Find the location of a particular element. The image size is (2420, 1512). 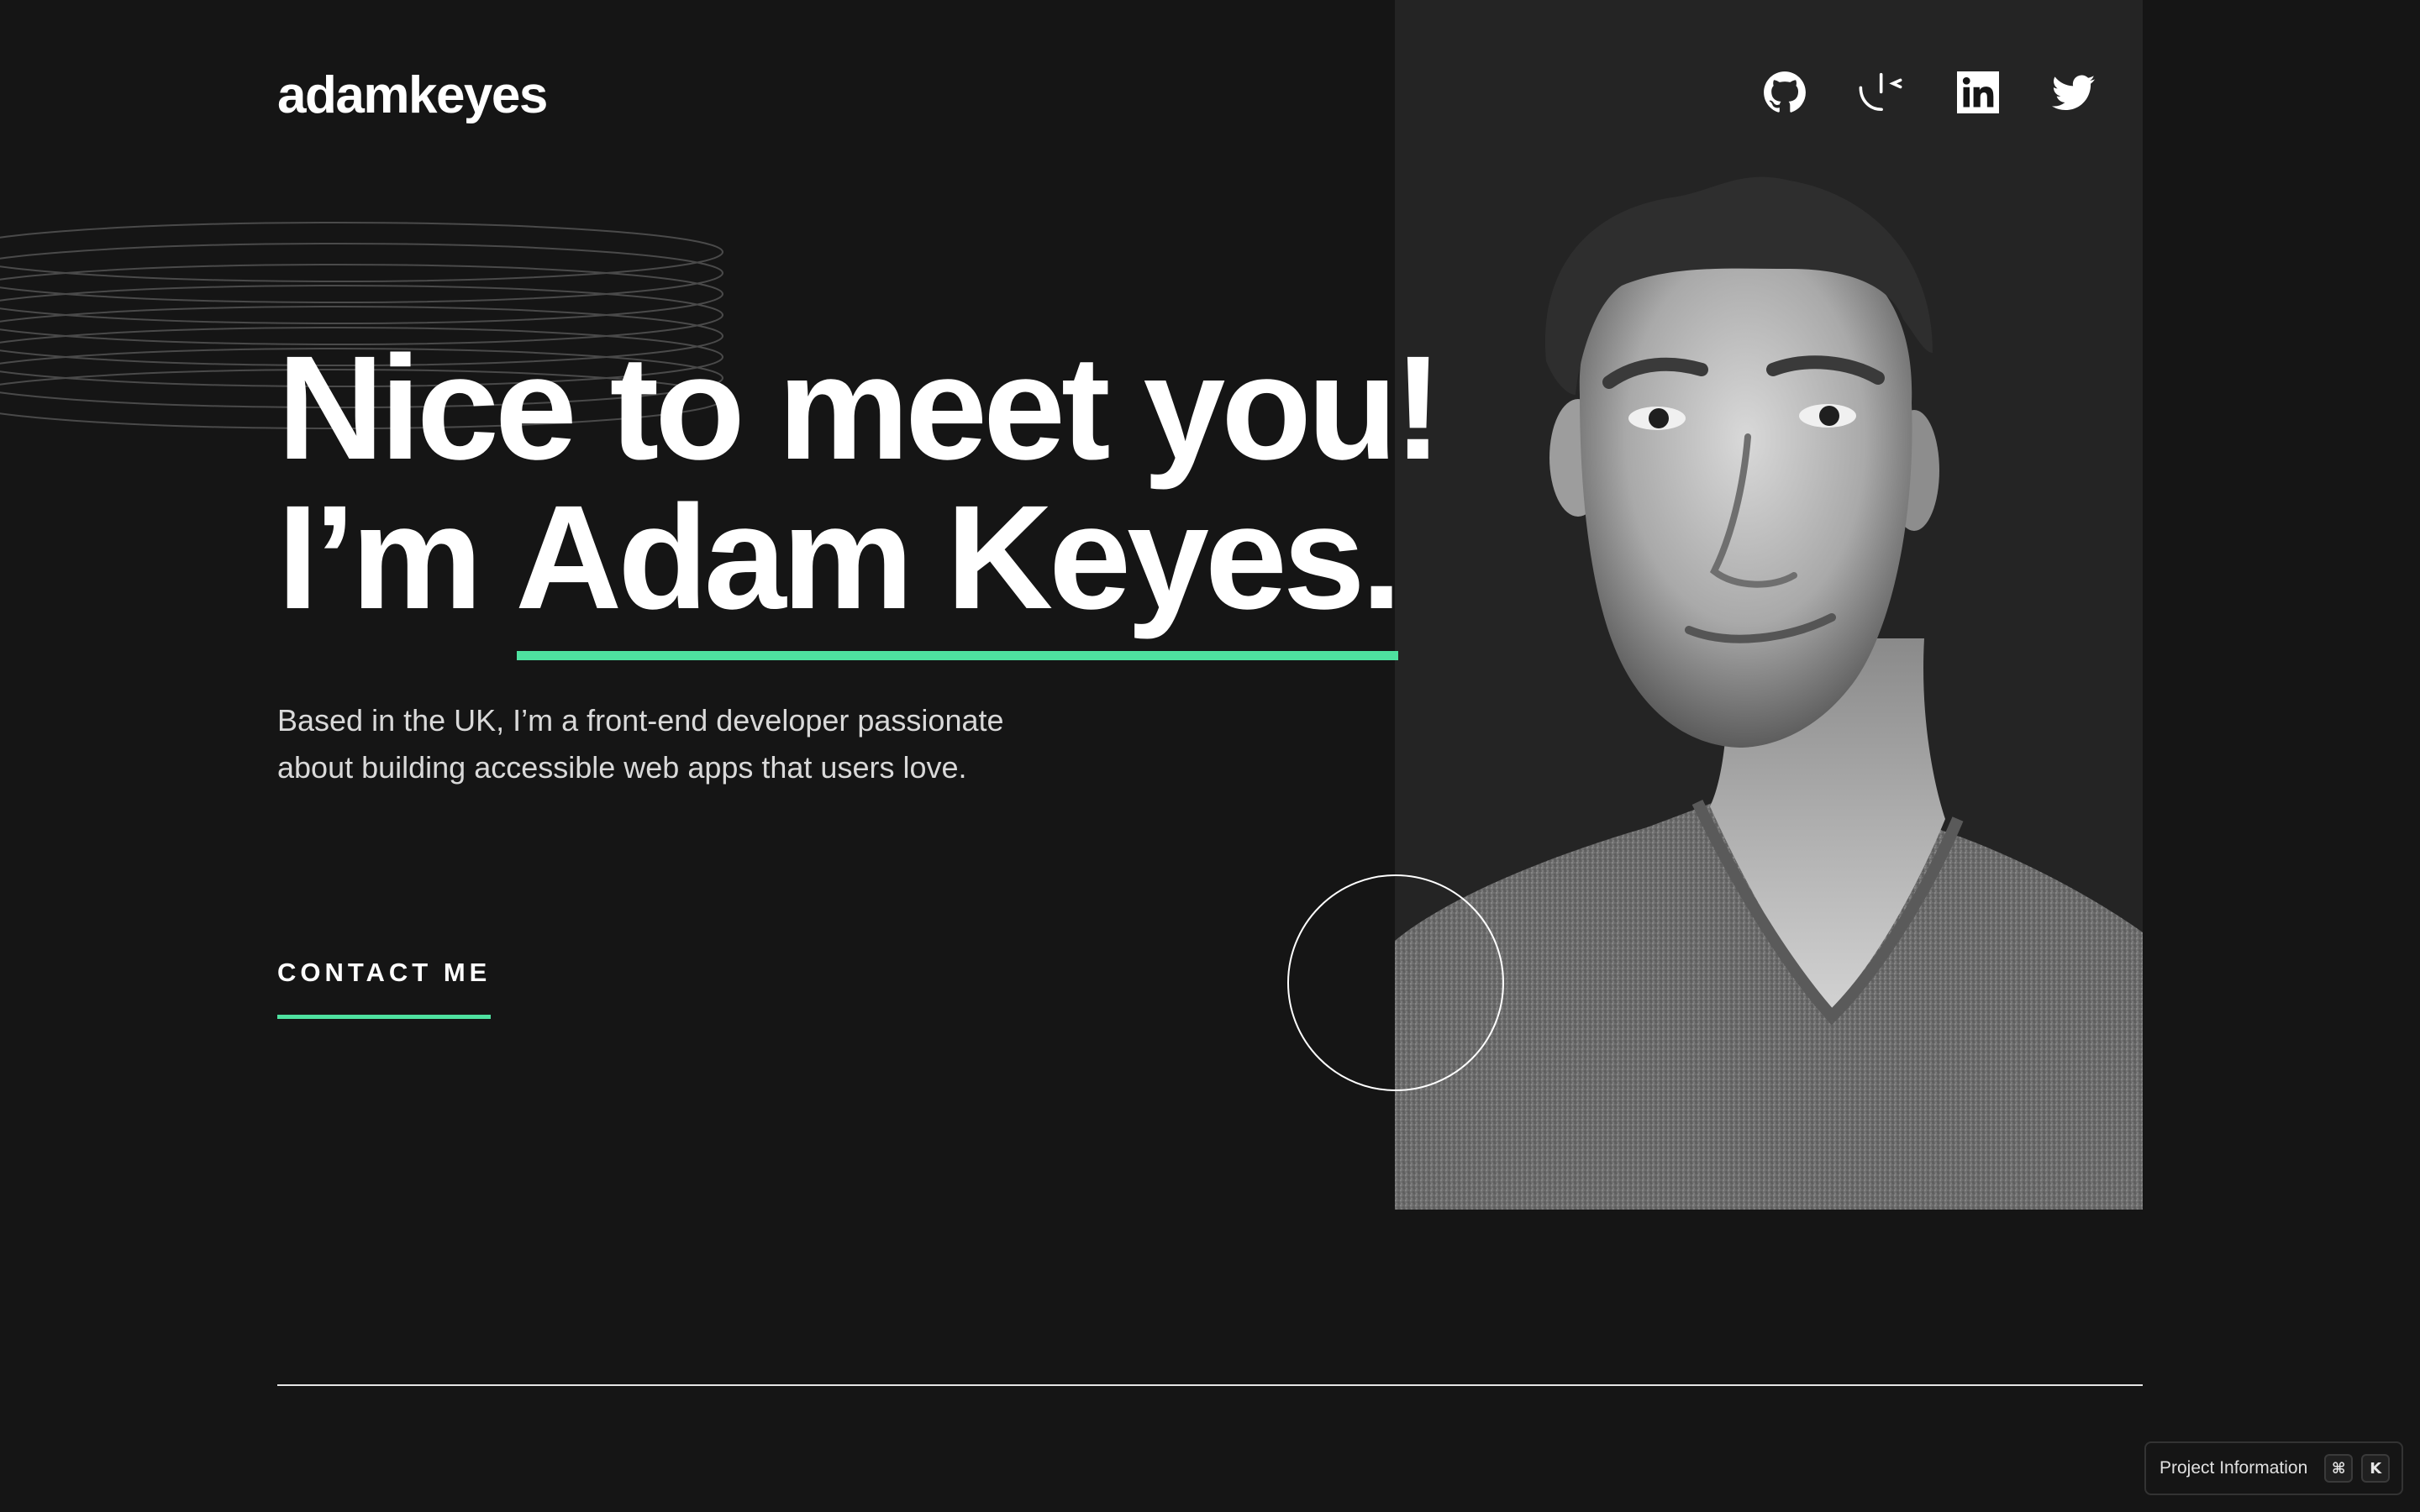

twitter-icon is located at coordinates (2073, 92).